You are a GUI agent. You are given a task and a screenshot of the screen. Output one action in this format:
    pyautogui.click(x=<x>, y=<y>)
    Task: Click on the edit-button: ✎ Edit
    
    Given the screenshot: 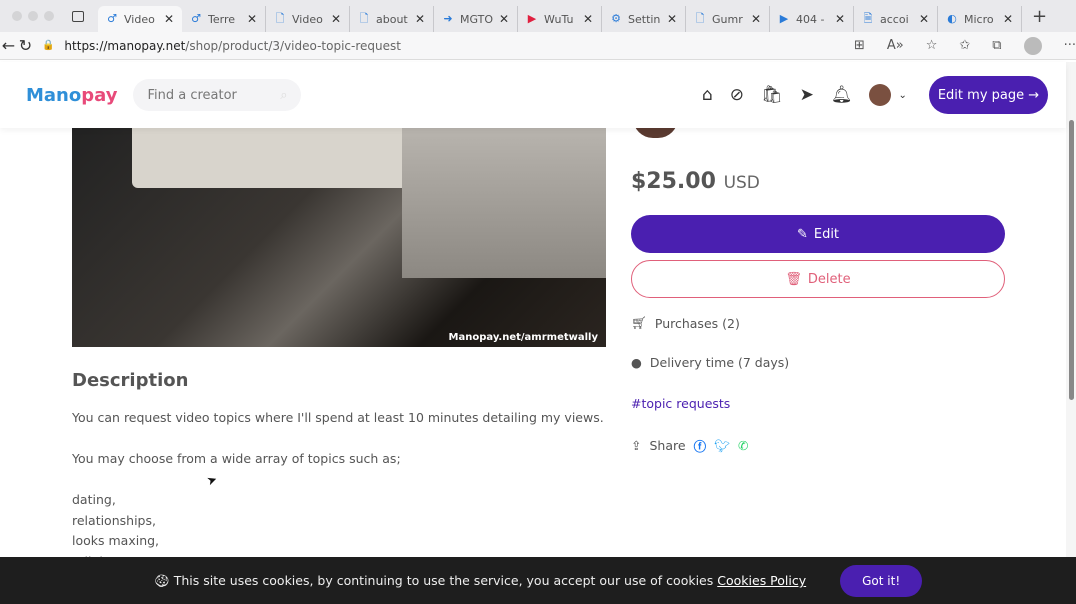 What is the action you would take?
    pyautogui.click(x=818, y=234)
    